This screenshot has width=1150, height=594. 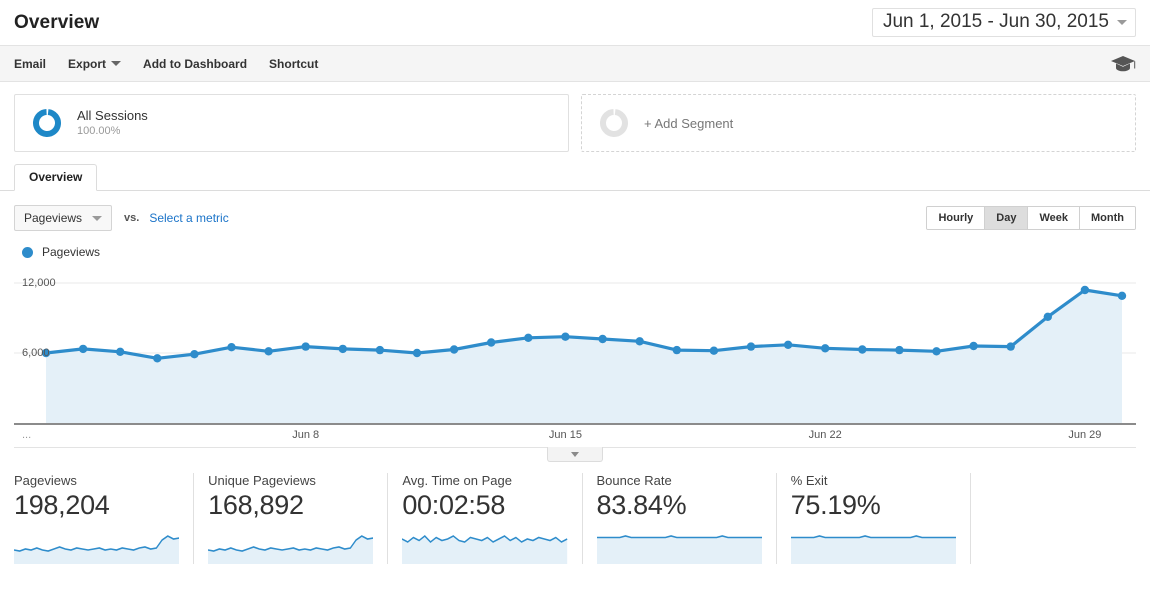 I want to click on report-tabs: Overview, so click(x=575, y=177).